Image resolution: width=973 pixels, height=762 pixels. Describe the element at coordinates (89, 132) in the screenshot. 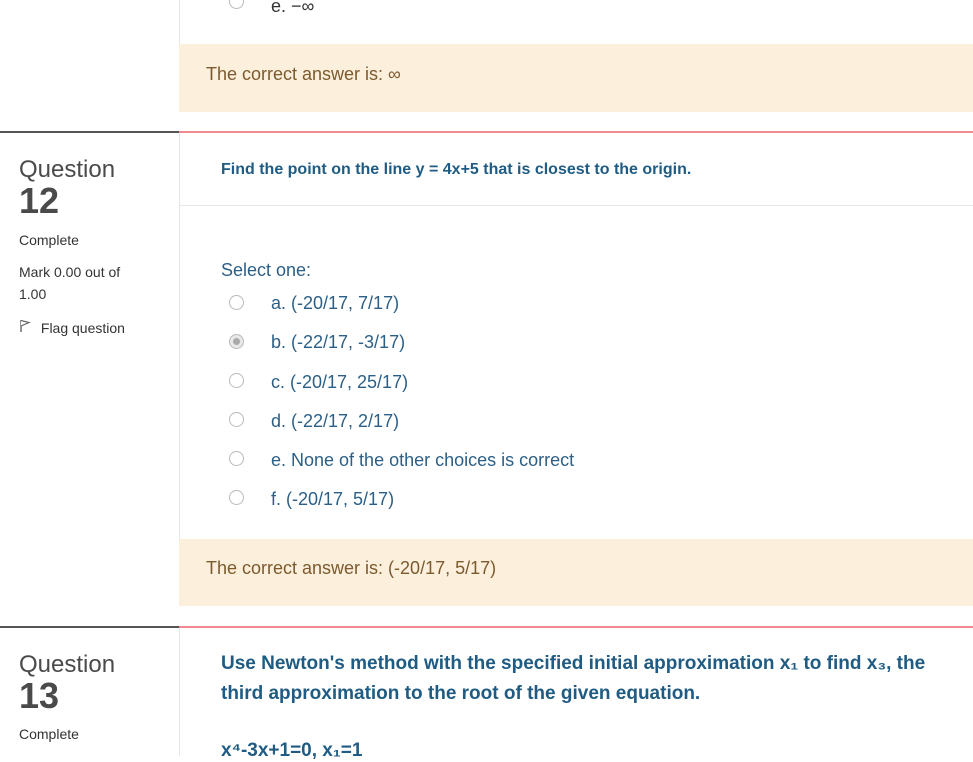

I see `q12-left-divider` at that location.